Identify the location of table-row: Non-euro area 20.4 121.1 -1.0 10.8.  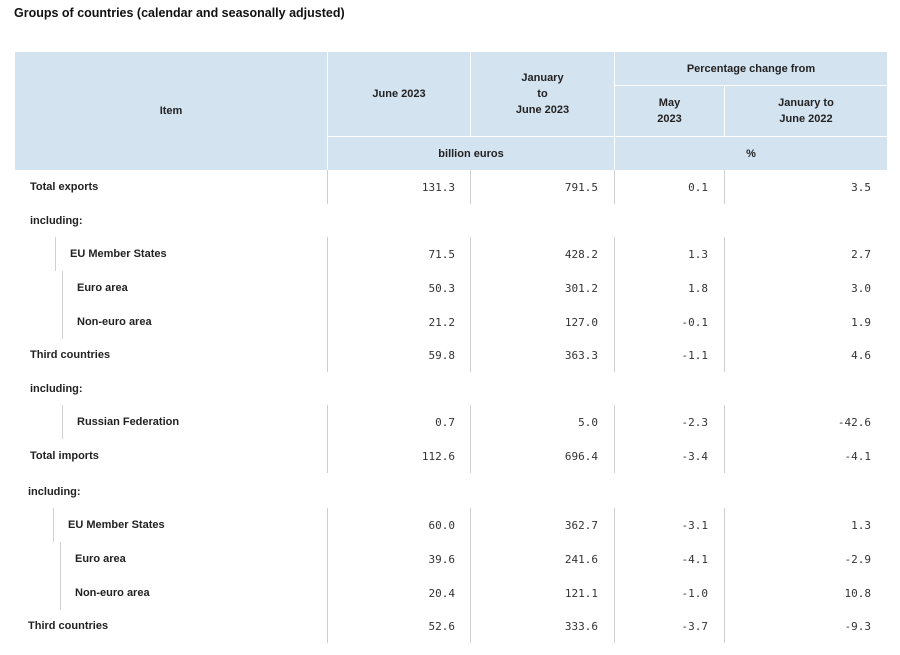
(451, 593).